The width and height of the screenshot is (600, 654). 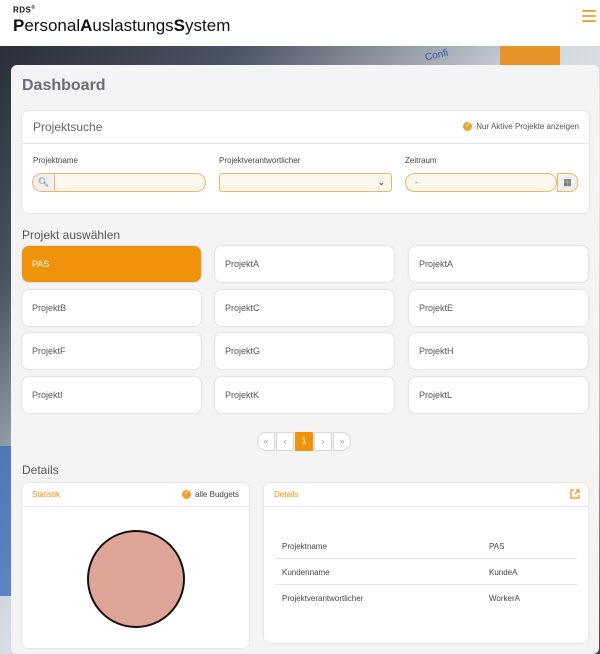 What do you see at coordinates (300, 23) in the screenshot?
I see `app-header: RDS® PersonalAuslastungsSystem` at bounding box center [300, 23].